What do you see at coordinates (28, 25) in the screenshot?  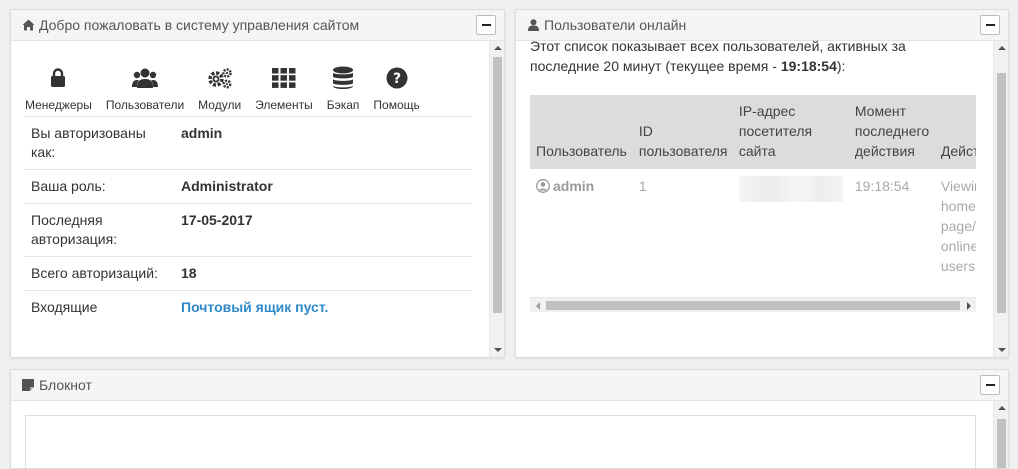 I see `home-icon` at bounding box center [28, 25].